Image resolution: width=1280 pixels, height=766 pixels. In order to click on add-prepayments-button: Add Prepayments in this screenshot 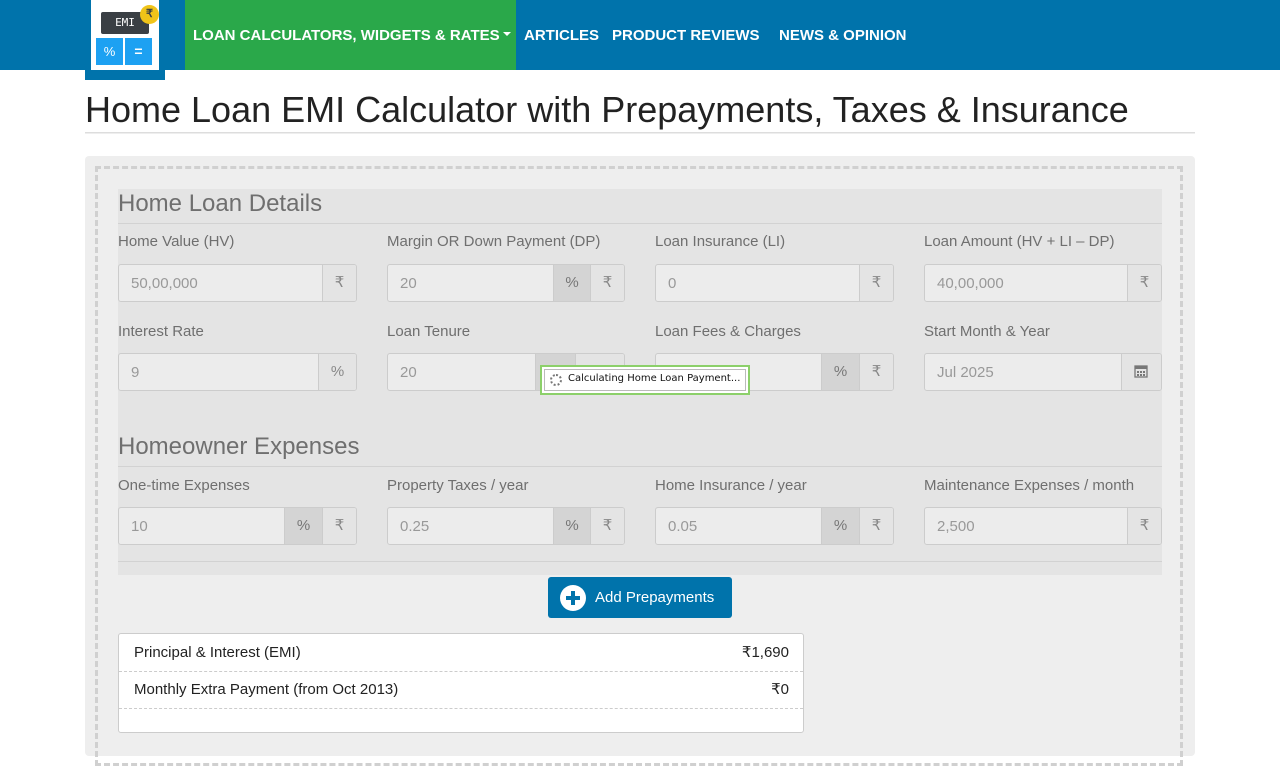, I will do `click(640, 597)`.